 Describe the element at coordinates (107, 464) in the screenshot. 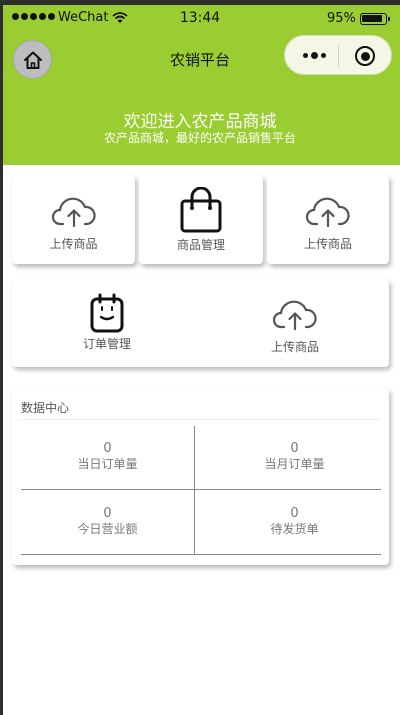

I see `stat-label: 当日订单量` at that location.